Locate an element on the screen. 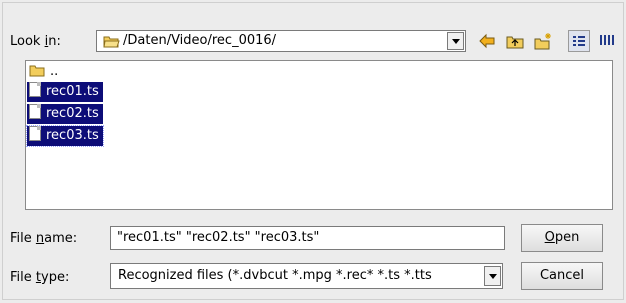 Image resolution: width=626 pixels, height=303 pixels. list-item-parent: .. is located at coordinates (44, 72).